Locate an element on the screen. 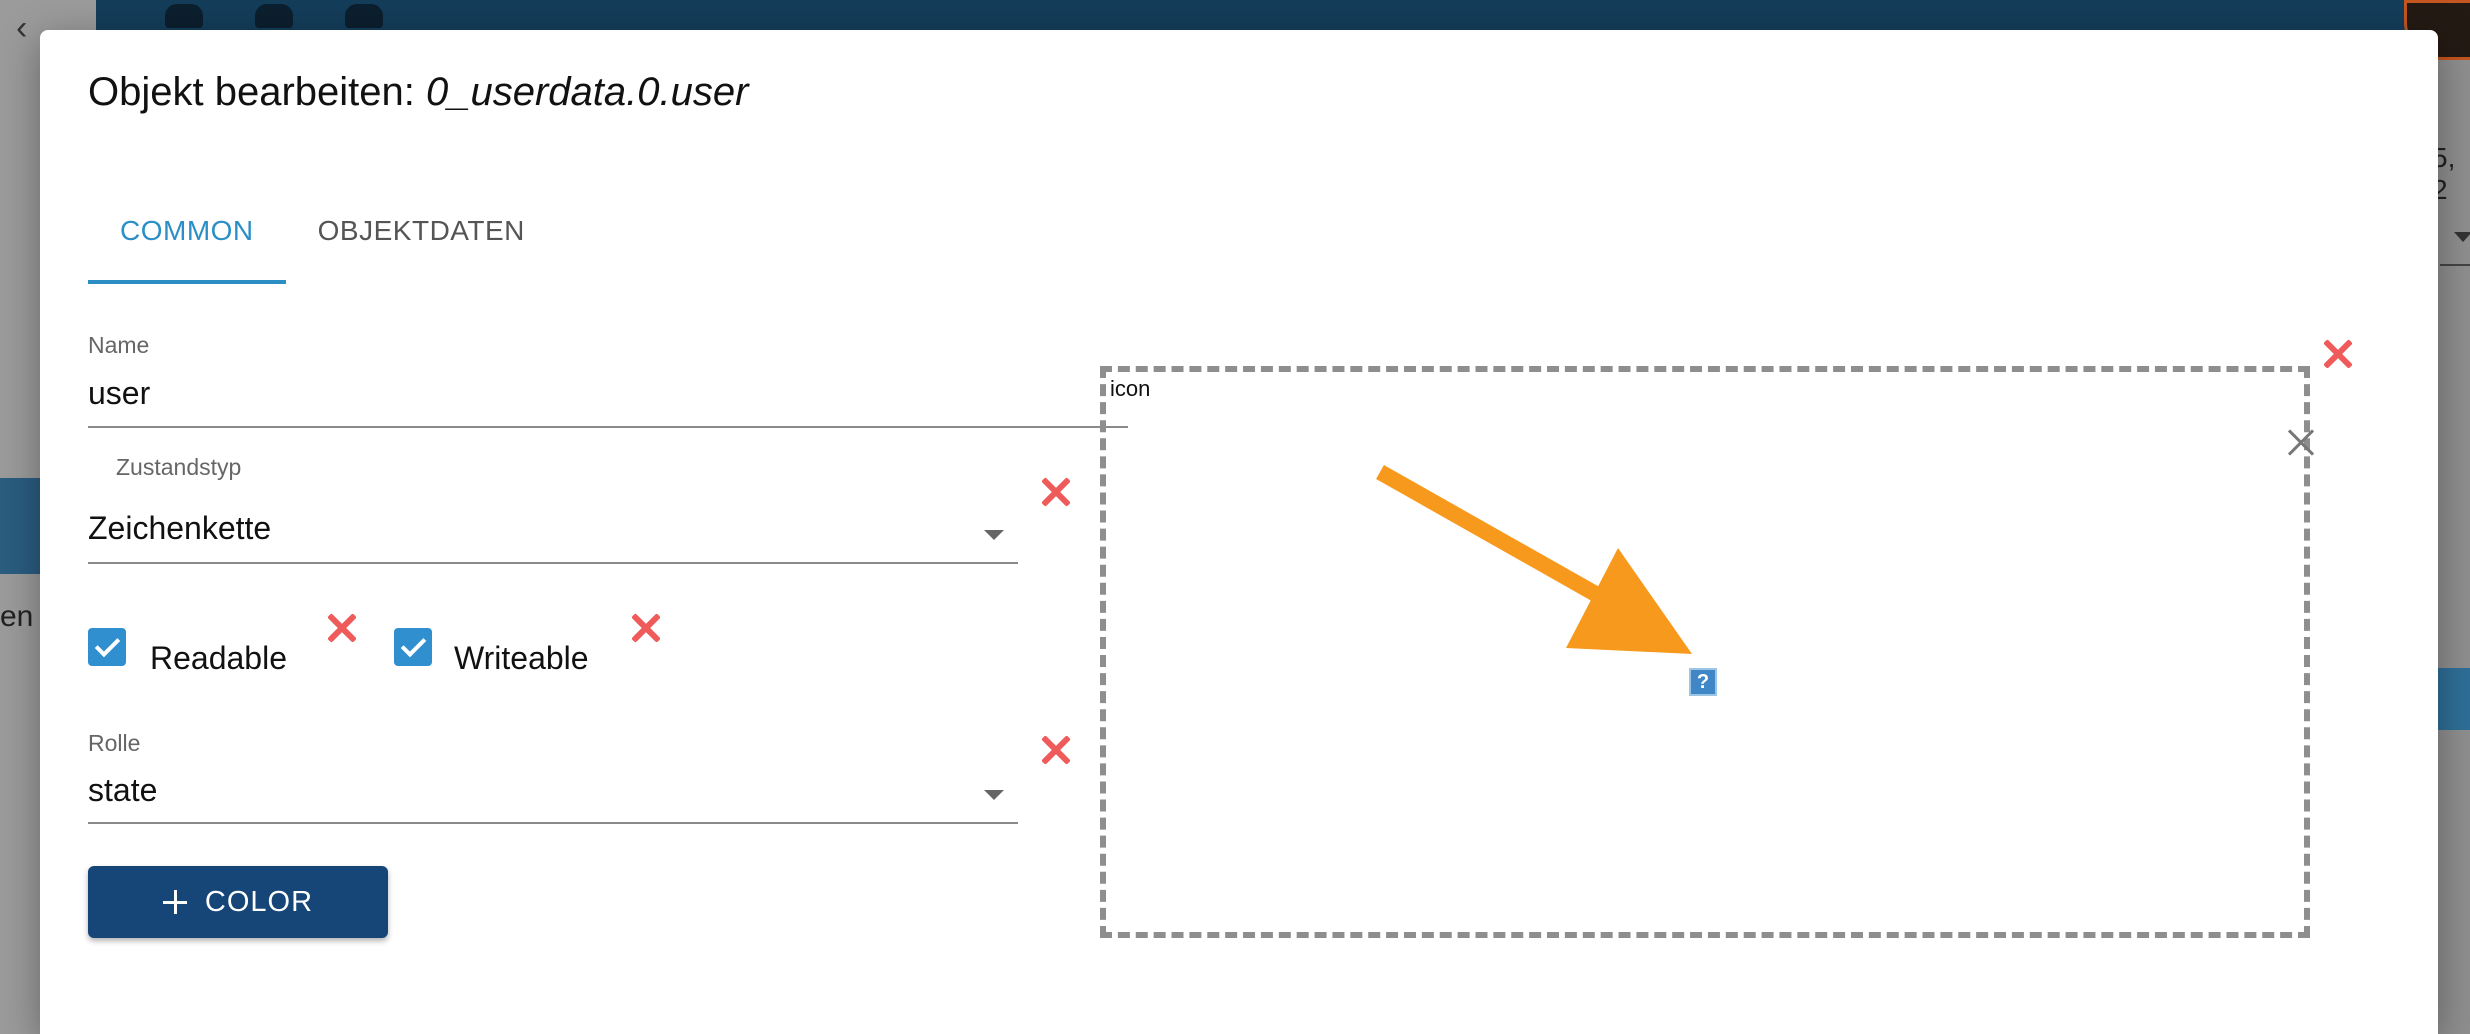 This screenshot has height=1034, width=2470. annotation-arrow-icon is located at coordinates (1534, 559).